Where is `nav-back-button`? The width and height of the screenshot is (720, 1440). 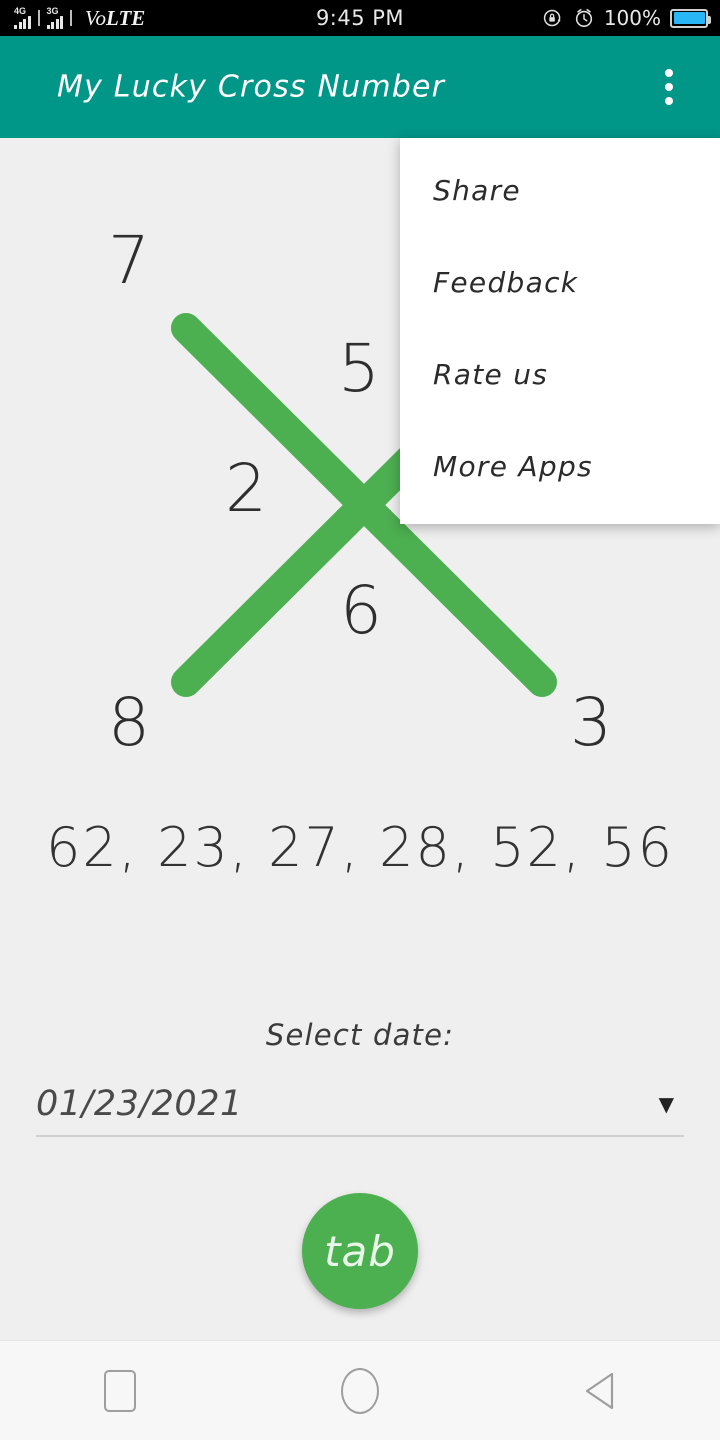 nav-back-button is located at coordinates (600, 1390).